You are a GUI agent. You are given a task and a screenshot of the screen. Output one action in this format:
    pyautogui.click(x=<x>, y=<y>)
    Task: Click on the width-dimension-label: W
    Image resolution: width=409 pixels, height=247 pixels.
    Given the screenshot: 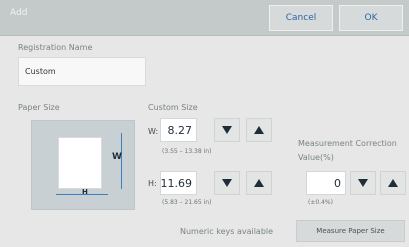 What is the action you would take?
    pyautogui.click(x=117, y=157)
    